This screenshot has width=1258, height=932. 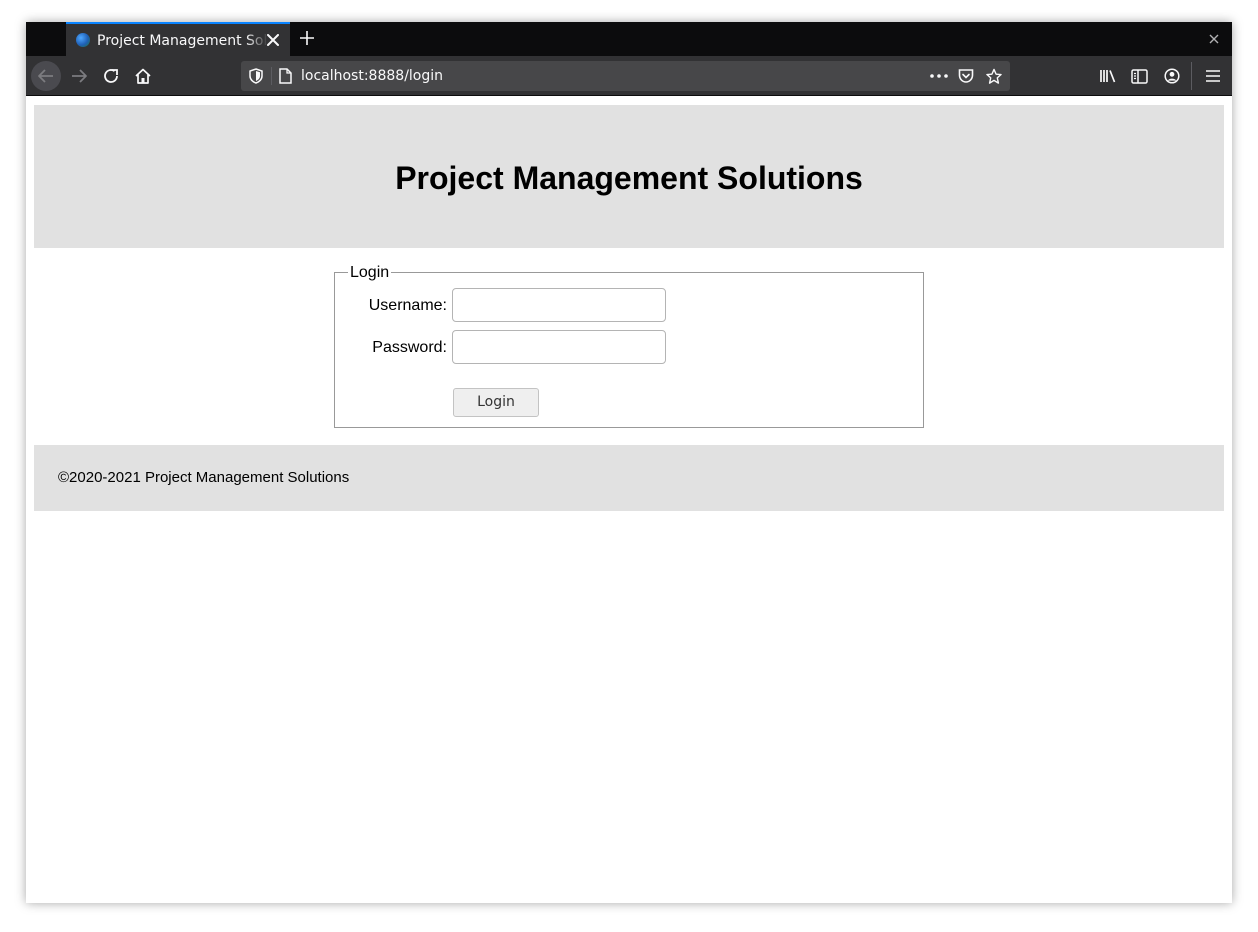 What do you see at coordinates (496, 402) in the screenshot?
I see `login-button: Login` at bounding box center [496, 402].